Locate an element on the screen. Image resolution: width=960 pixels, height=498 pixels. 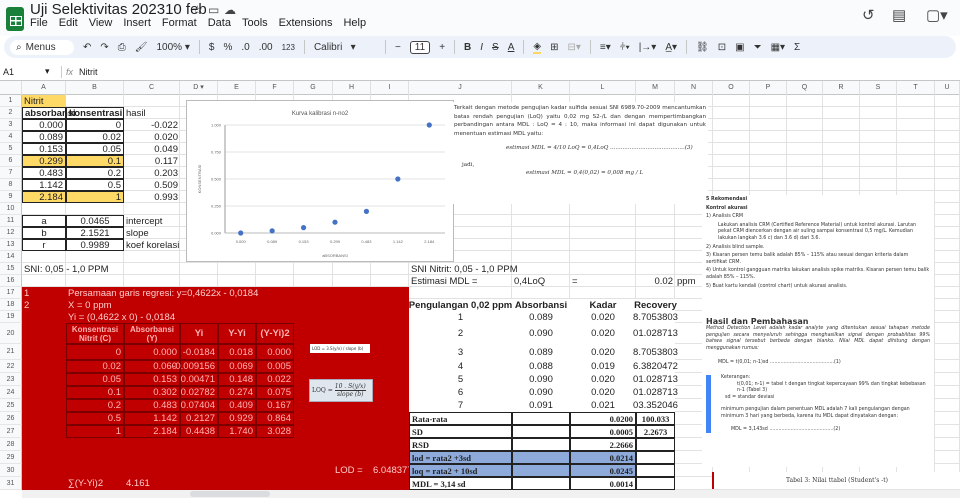
row-header-18: 18 is located at coordinates (11, 305).